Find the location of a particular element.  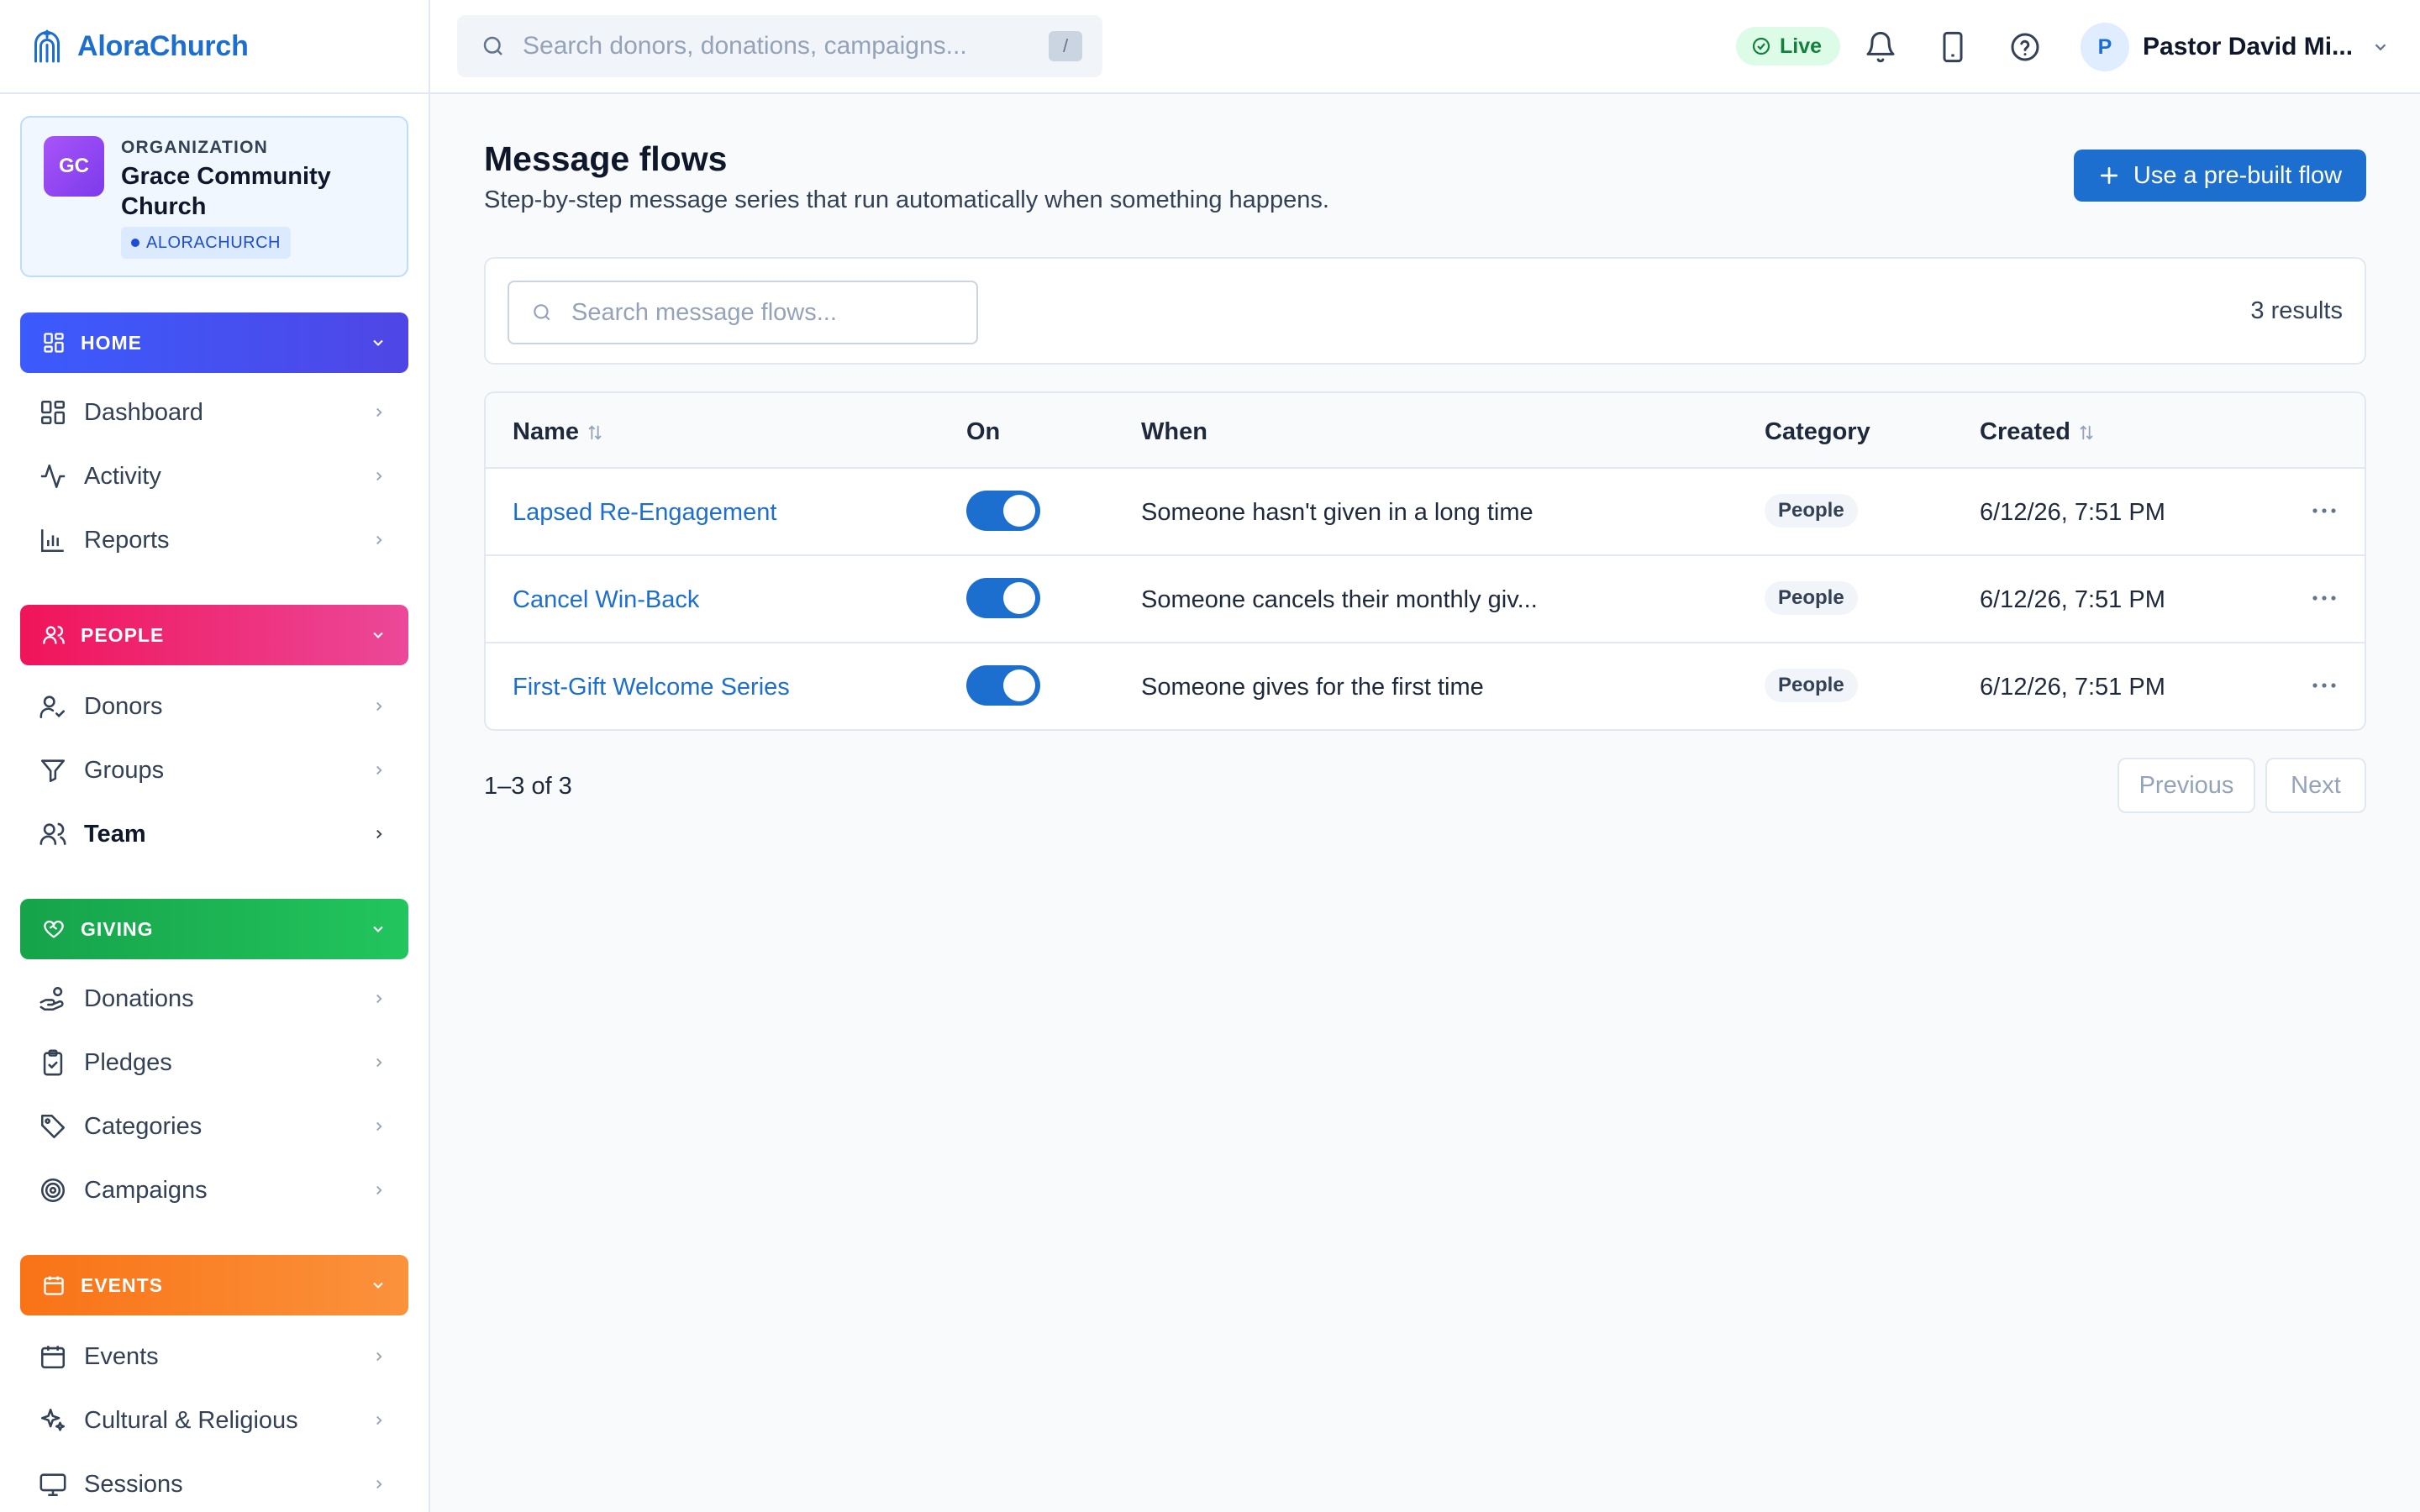

sidebar-item-label: Team is located at coordinates (115, 834).